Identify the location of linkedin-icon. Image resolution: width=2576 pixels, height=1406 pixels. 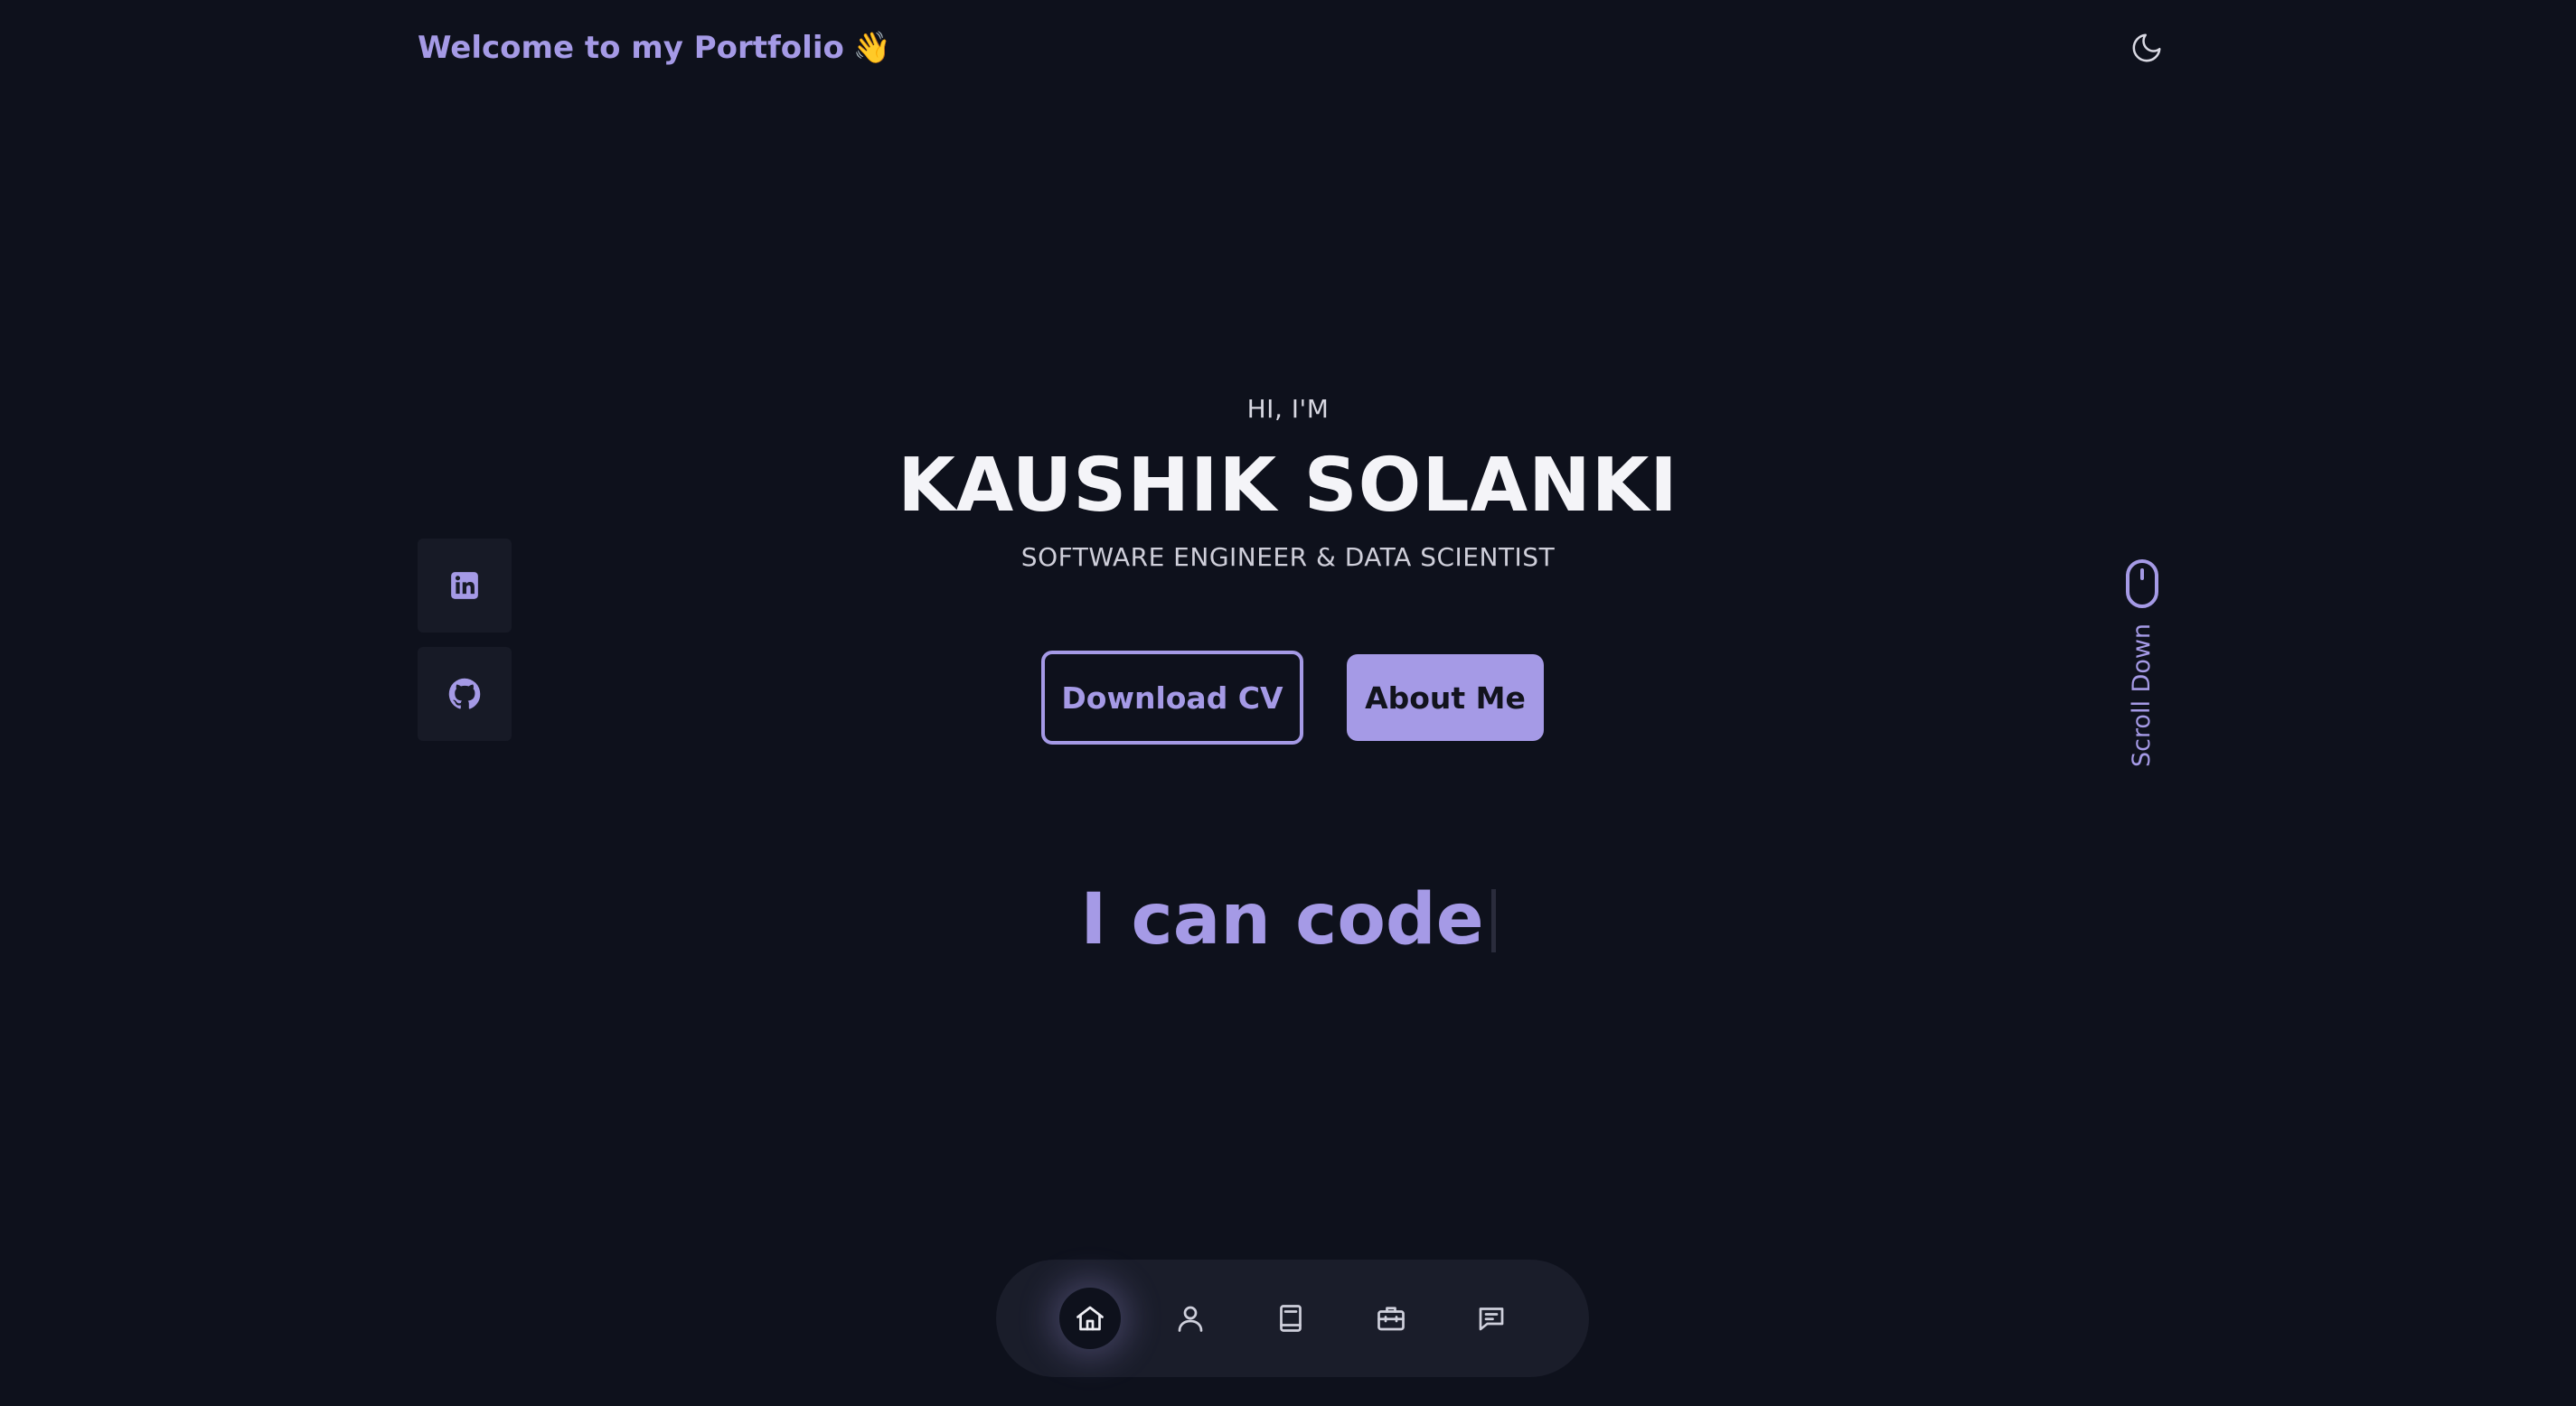
(464, 585).